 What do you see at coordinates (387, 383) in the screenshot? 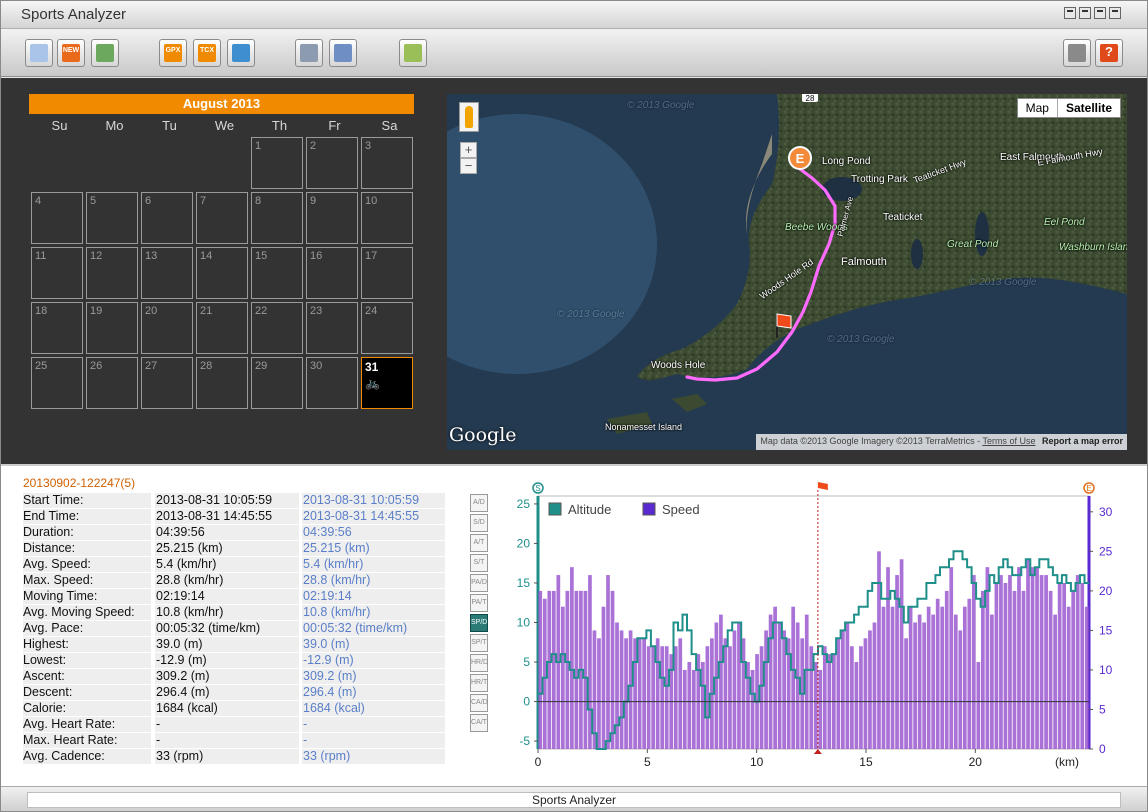
I see `calendar-day: 31 🚲` at bounding box center [387, 383].